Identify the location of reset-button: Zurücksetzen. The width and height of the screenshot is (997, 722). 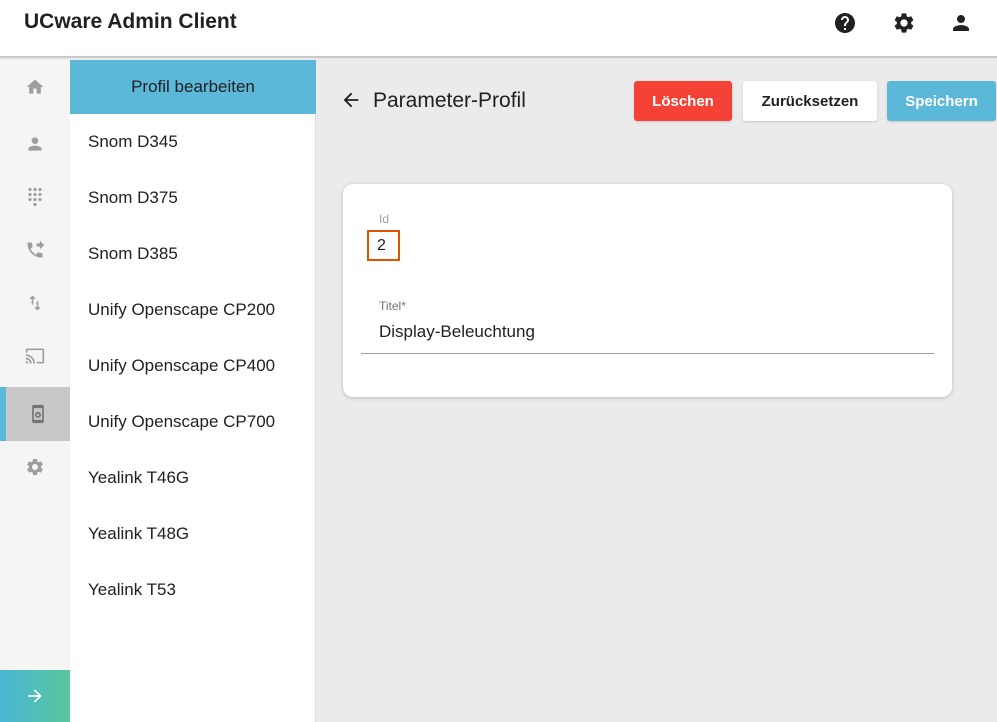
(810, 101).